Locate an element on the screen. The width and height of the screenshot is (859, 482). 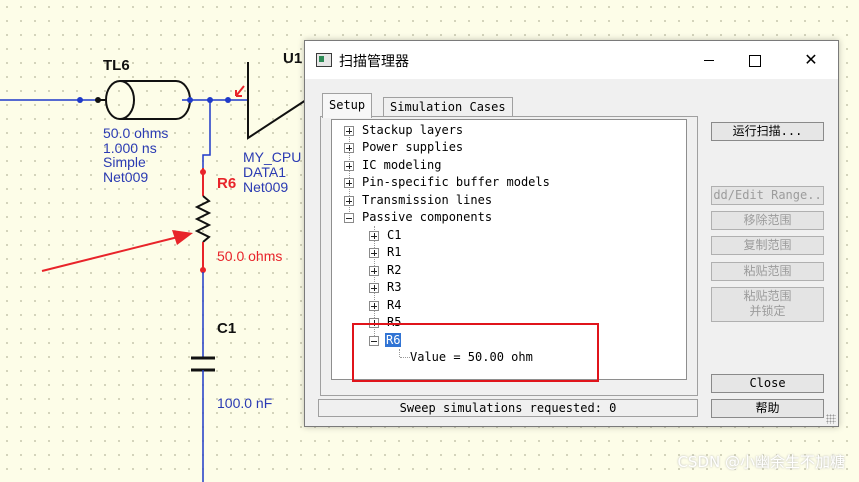
u1-part: MY_CPU is located at coordinates (272, 157).